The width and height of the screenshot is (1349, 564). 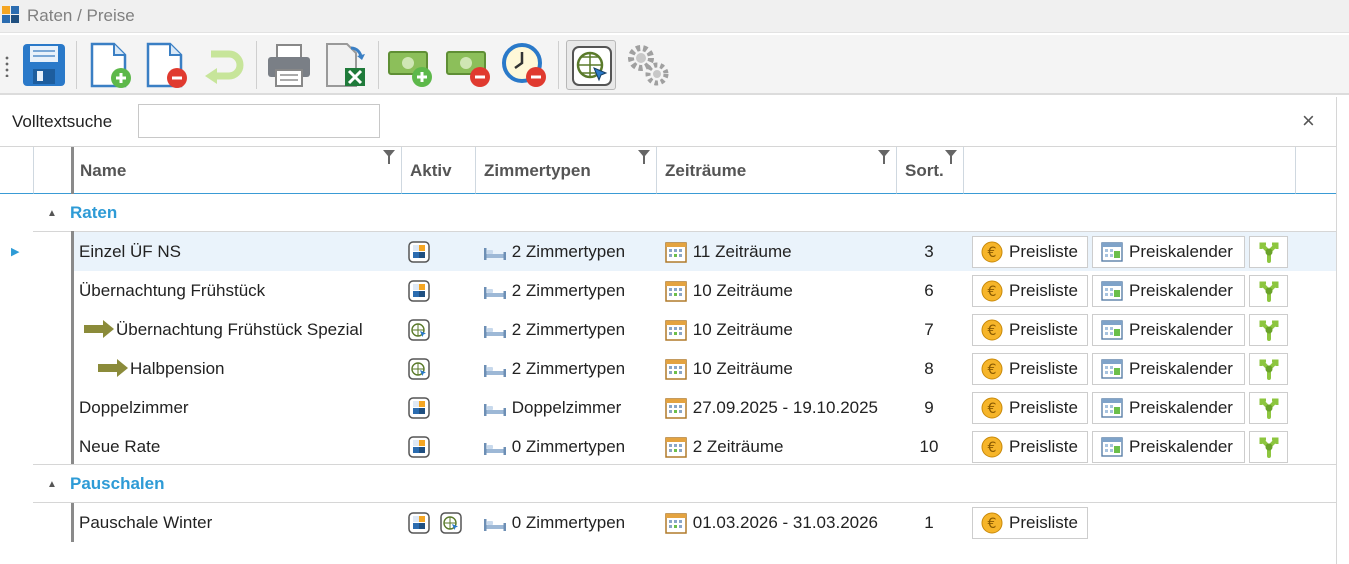 I want to click on rate-name: Halbpension, so click(x=177, y=368).